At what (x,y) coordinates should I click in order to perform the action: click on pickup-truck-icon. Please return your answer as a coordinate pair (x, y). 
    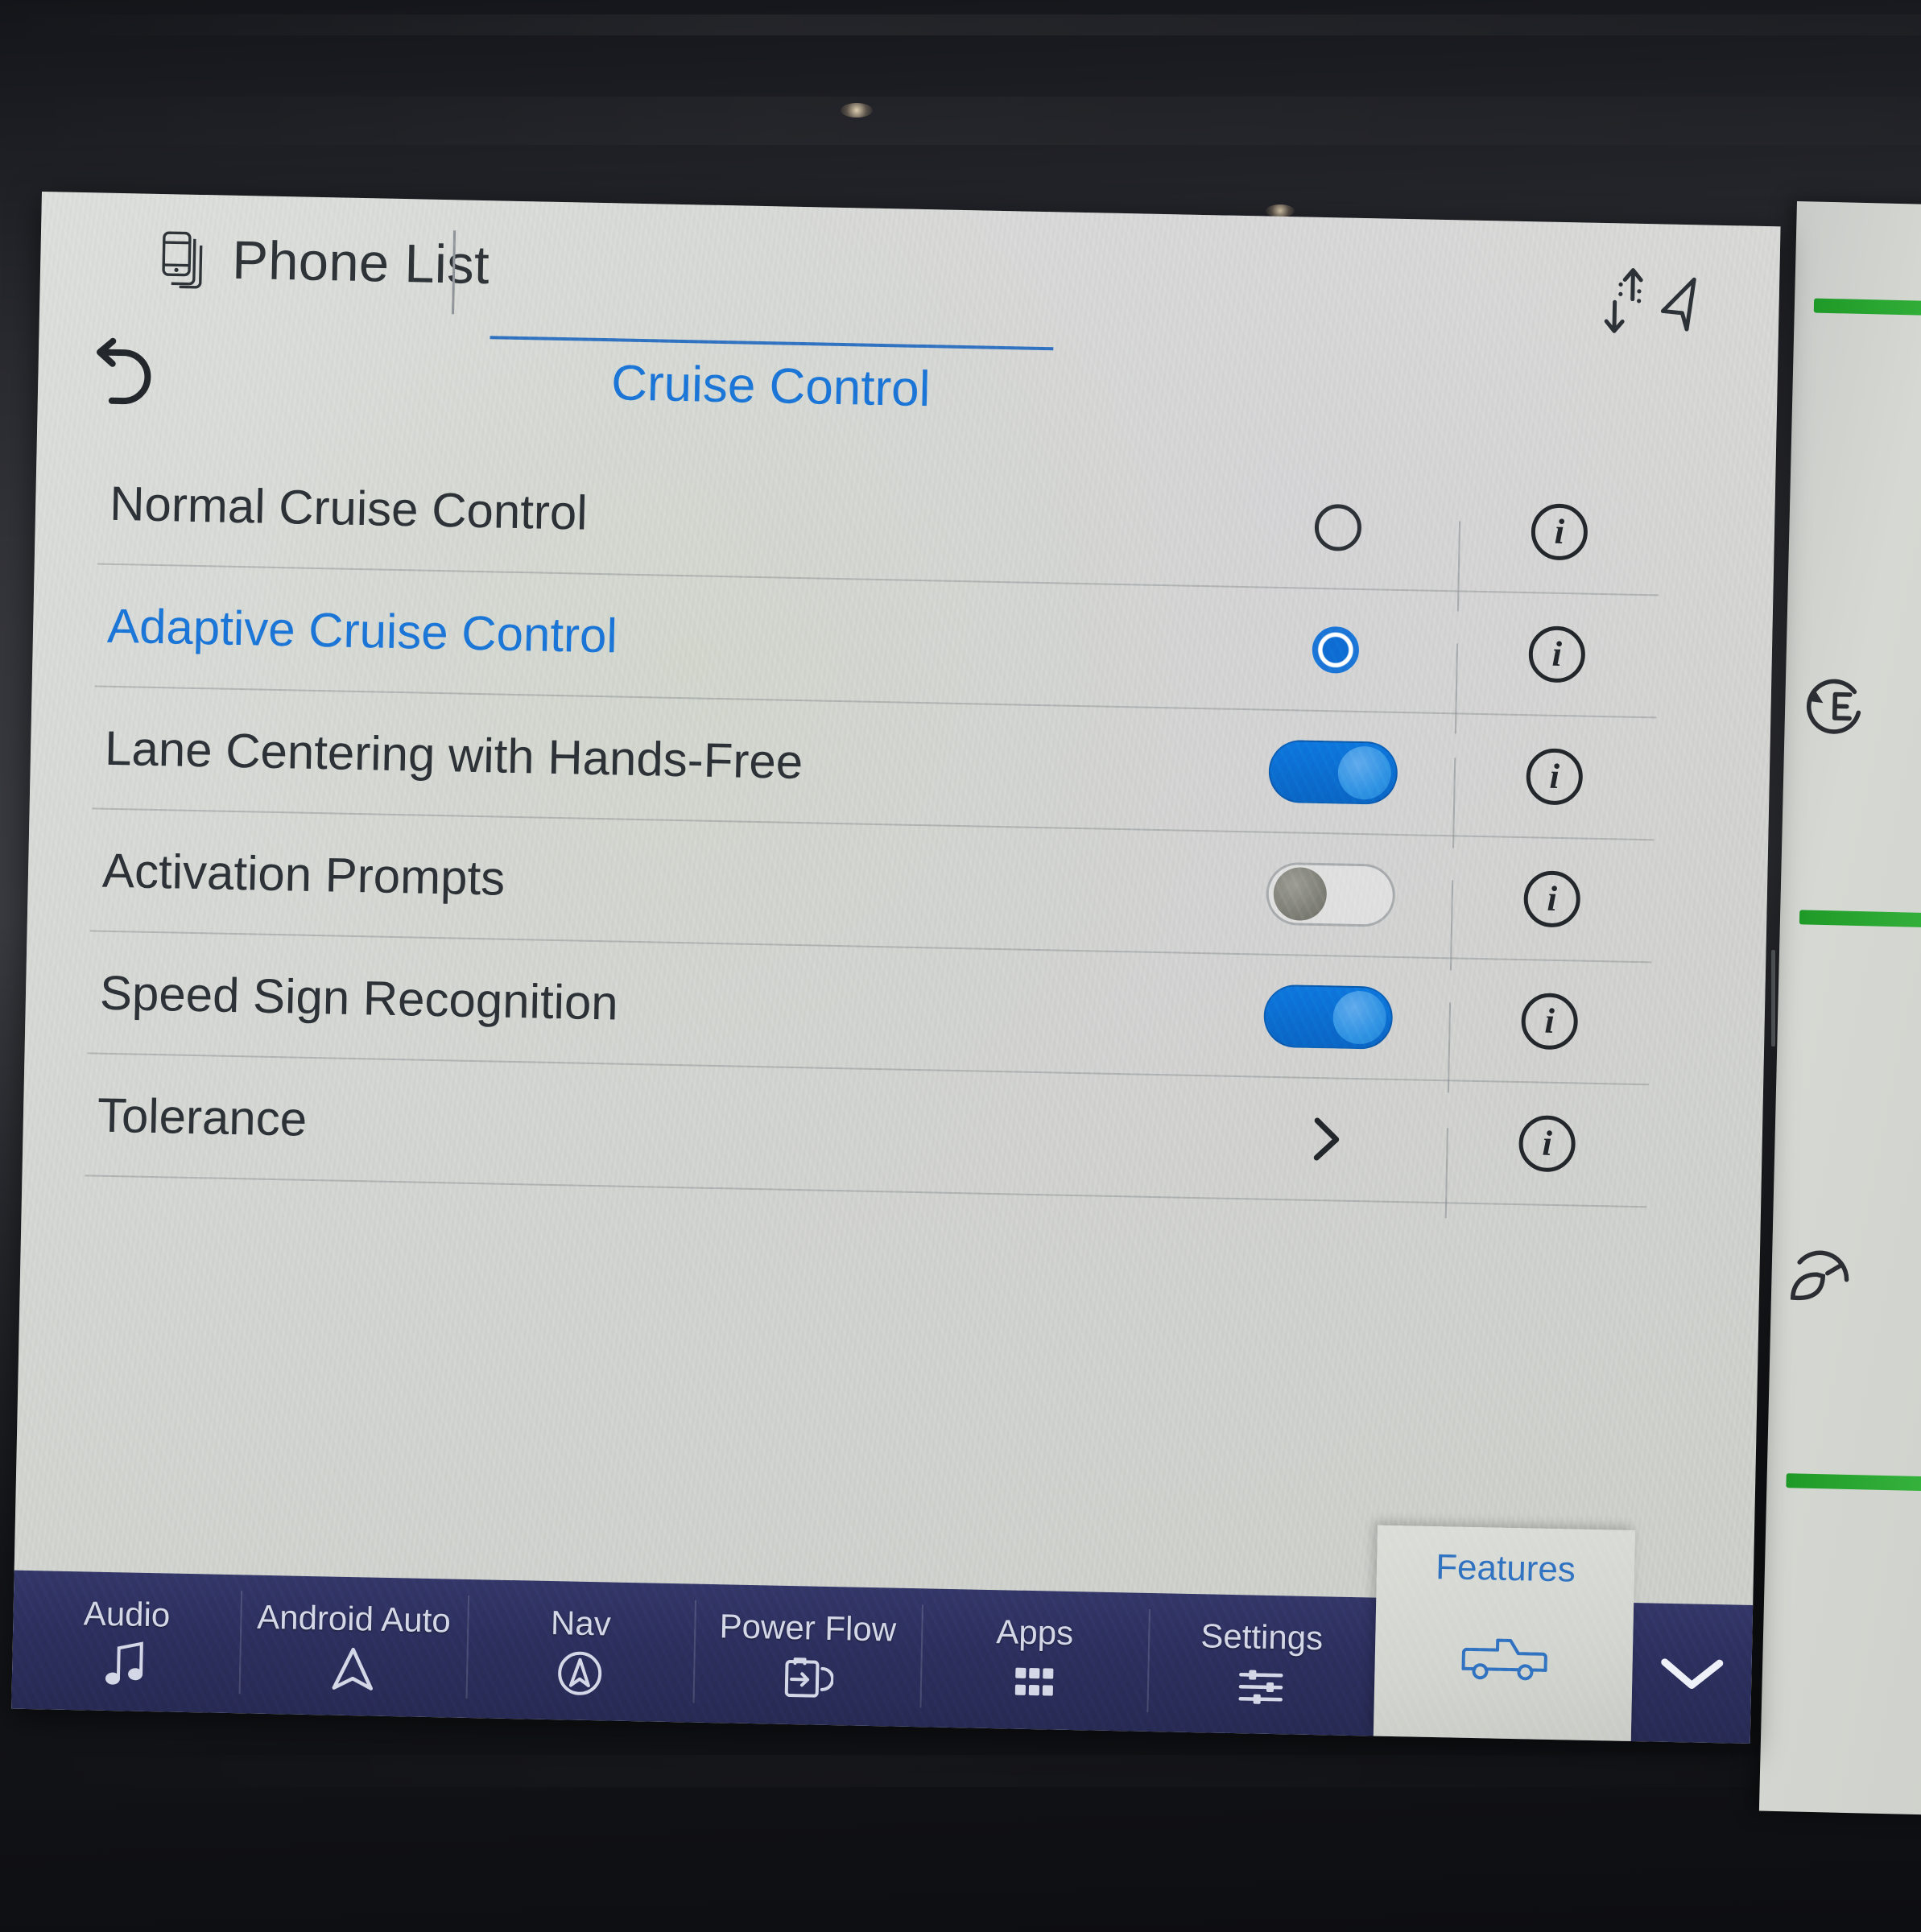
    Looking at the image, I should click on (1504, 1659).